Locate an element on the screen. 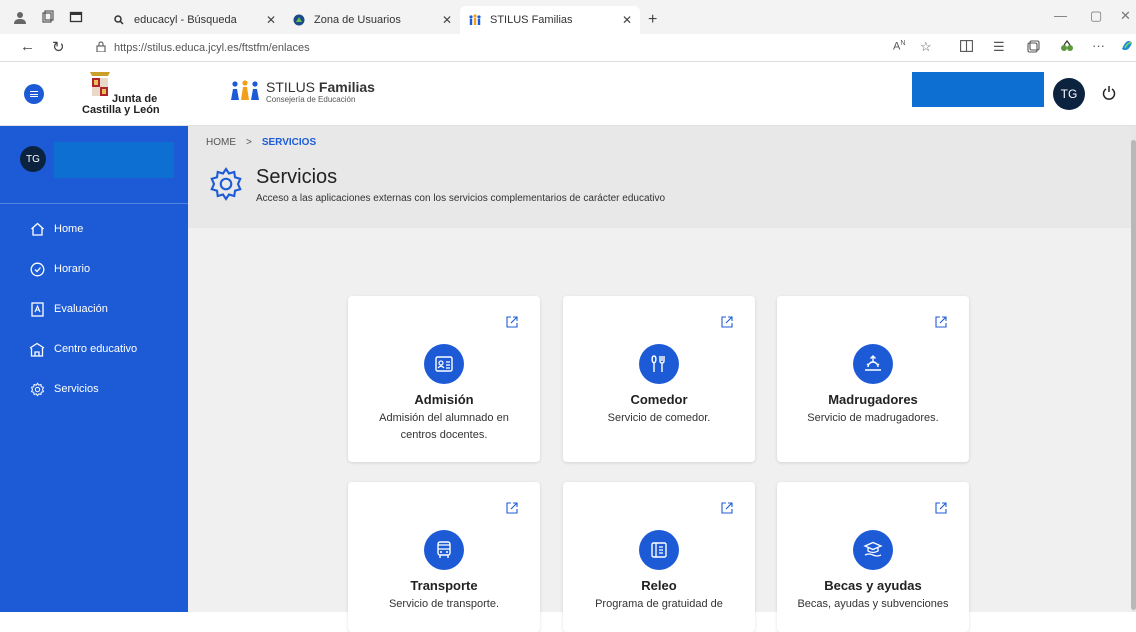 The height and width of the screenshot is (632, 1136). breadcrumb-current: SERVICIOS is located at coordinates (289, 142).